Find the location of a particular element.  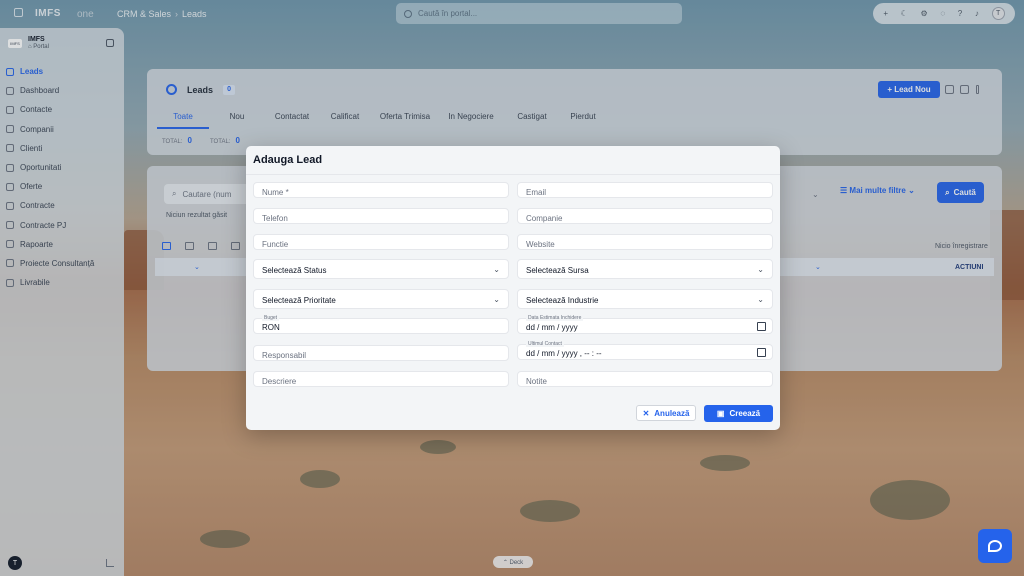

priority-value: Selectează Prioritate is located at coordinates (299, 300).